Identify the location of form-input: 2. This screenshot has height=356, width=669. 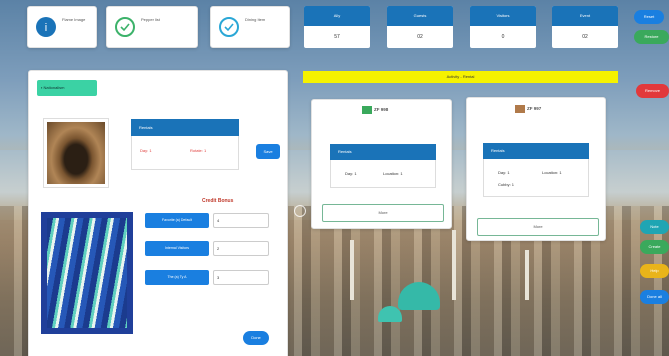
(241, 248).